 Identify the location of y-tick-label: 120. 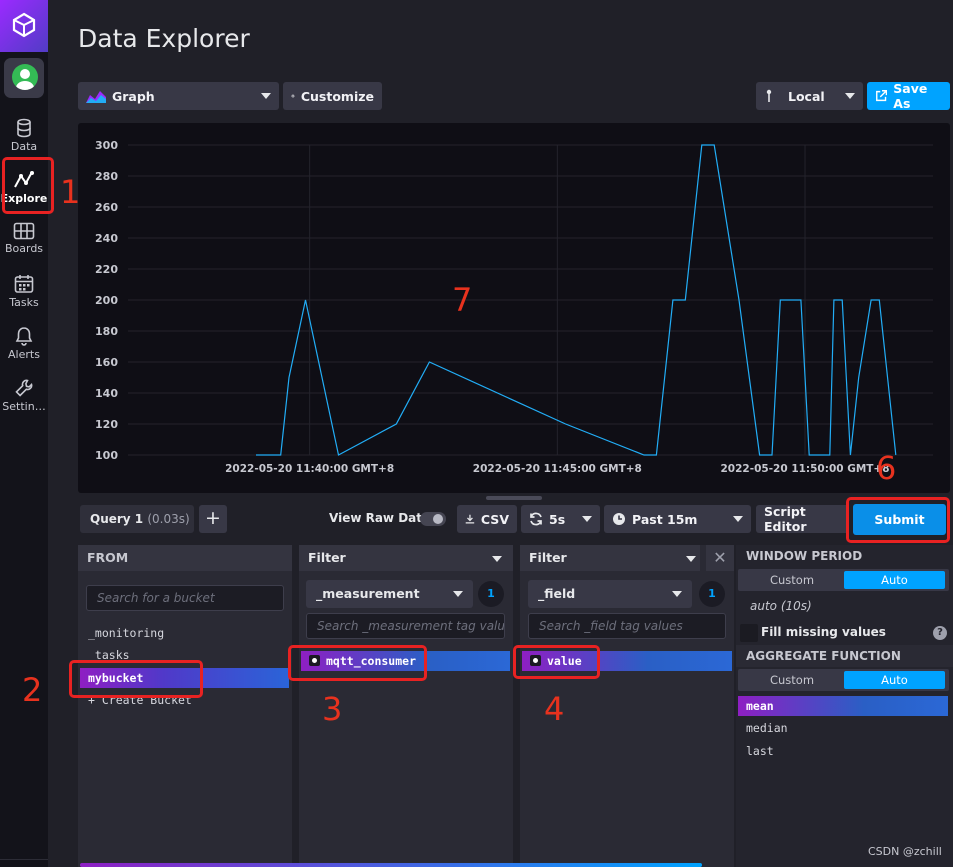
(106, 424).